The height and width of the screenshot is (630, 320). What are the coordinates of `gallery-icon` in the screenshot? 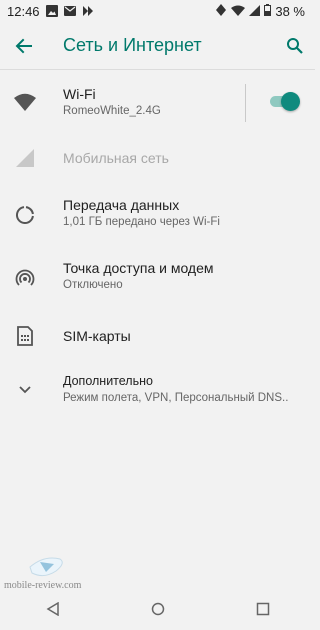 It's located at (51, 11).